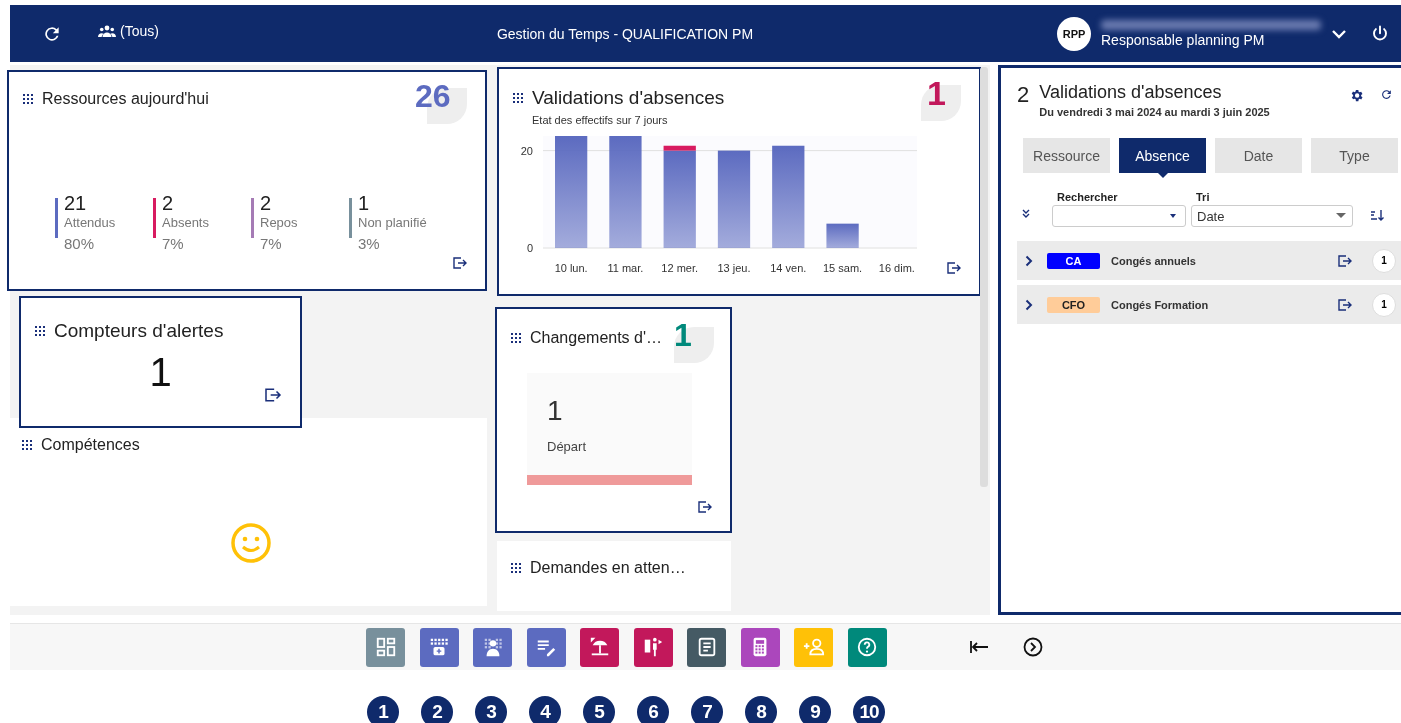 The width and height of the screenshot is (1401, 723). I want to click on chevron-down-icon, so click(1339, 33).